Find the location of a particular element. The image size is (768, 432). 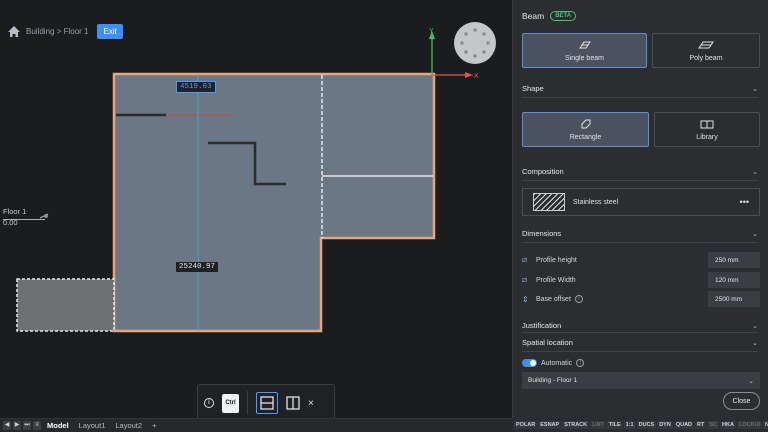

last-tab-button: ⏭ is located at coordinates (27, 425).